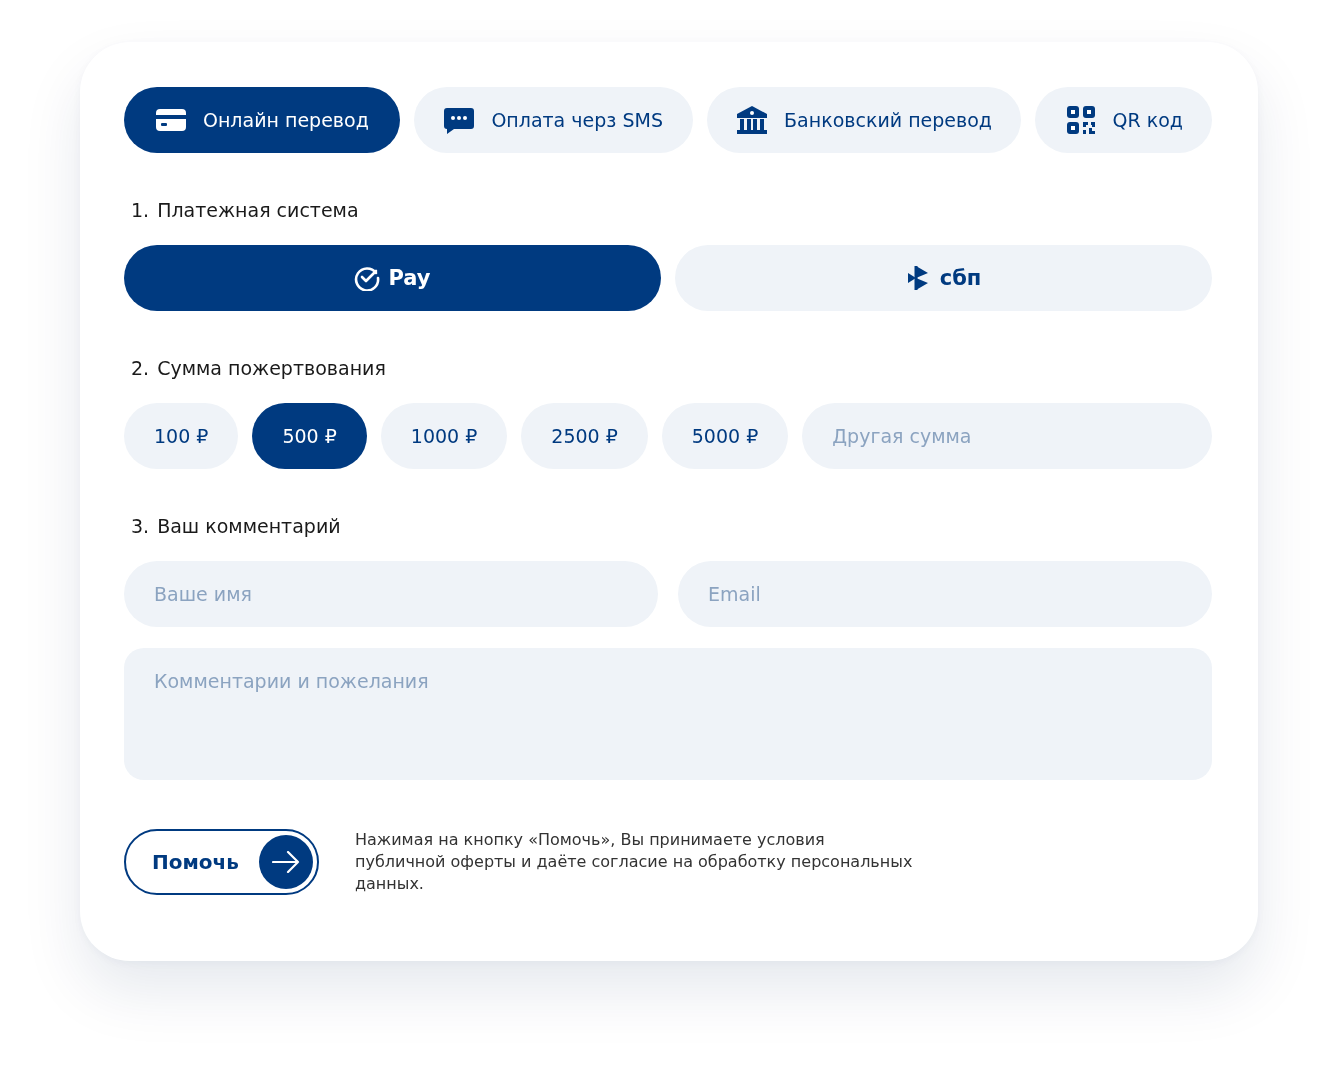 Image resolution: width=1332 pixels, height=1068 pixels. What do you see at coordinates (285, 862) in the screenshot?
I see `arrow-right-icon` at bounding box center [285, 862].